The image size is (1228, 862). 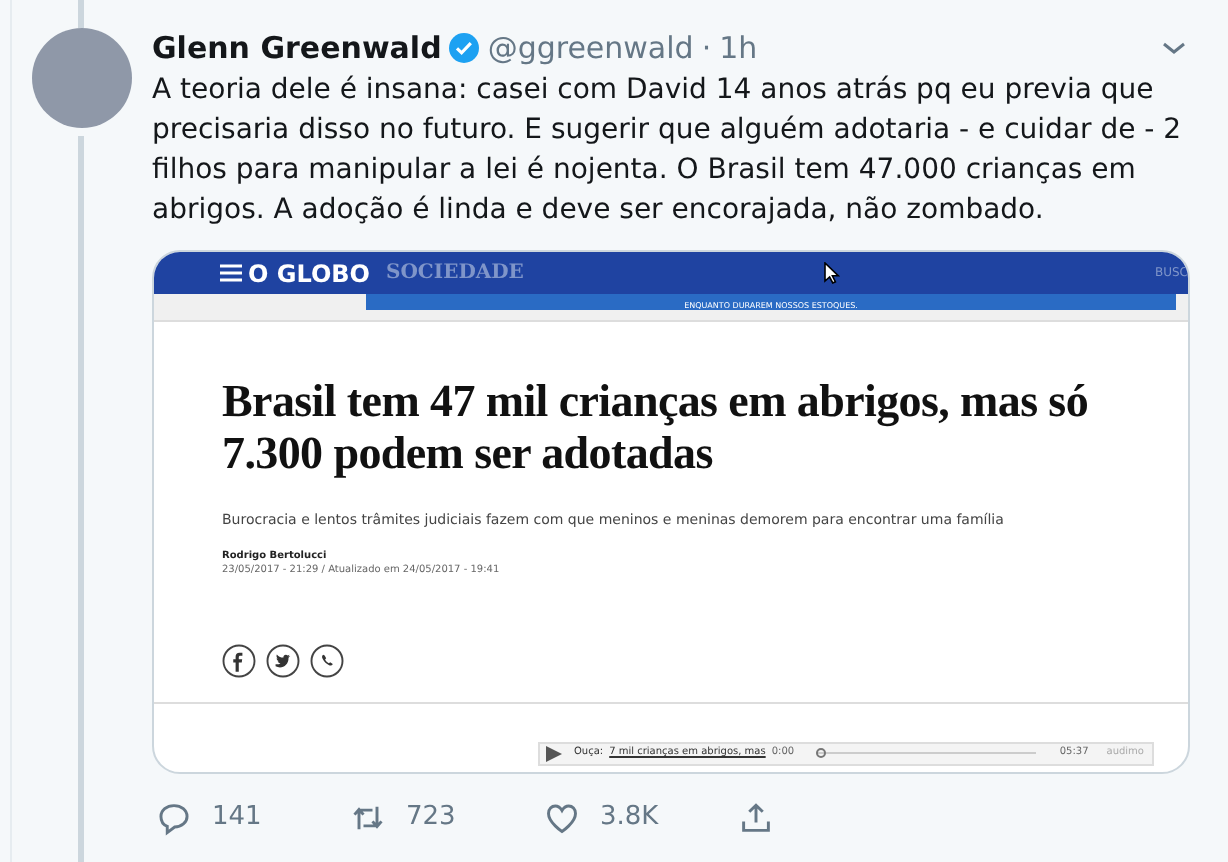 I want to click on facebook-share-icon, so click(x=239, y=660).